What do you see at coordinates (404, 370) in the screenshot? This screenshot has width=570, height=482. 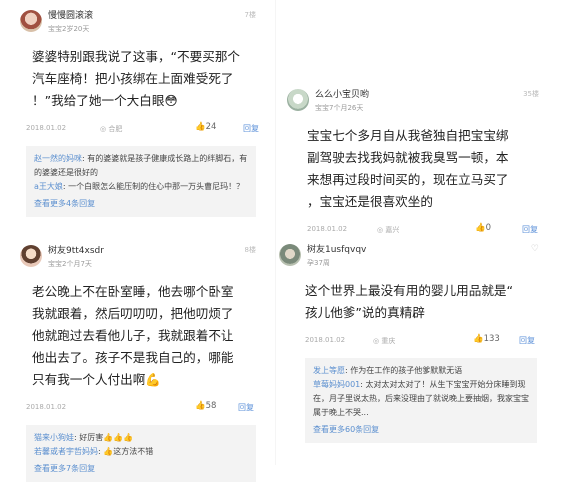 I see `reply-text: : 作为在工作的孩子他爹默默无语` at bounding box center [404, 370].